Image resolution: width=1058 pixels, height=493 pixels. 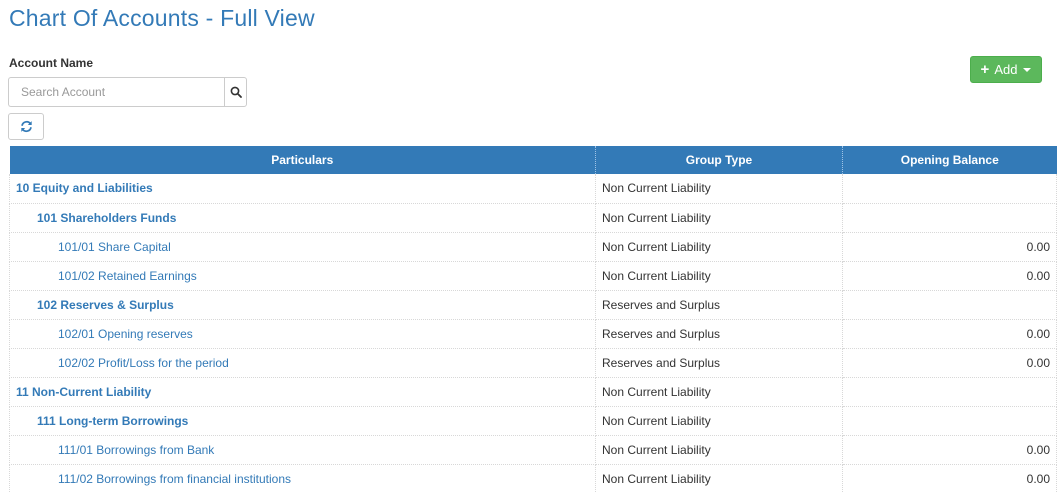 What do you see at coordinates (949, 160) in the screenshot?
I see `header-opening-balance: Opening Balance` at bounding box center [949, 160].